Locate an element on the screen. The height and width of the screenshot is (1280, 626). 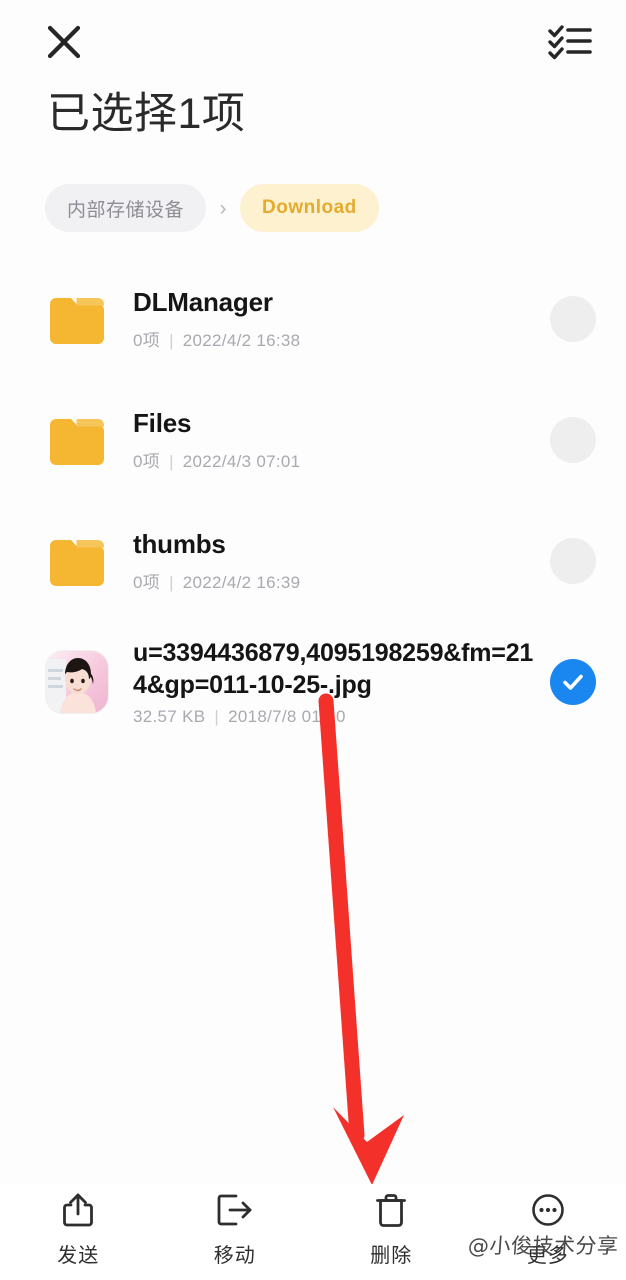
bottom-action-bar: 发送 移动 删除 更多 is located at coordinates (313, 1232).